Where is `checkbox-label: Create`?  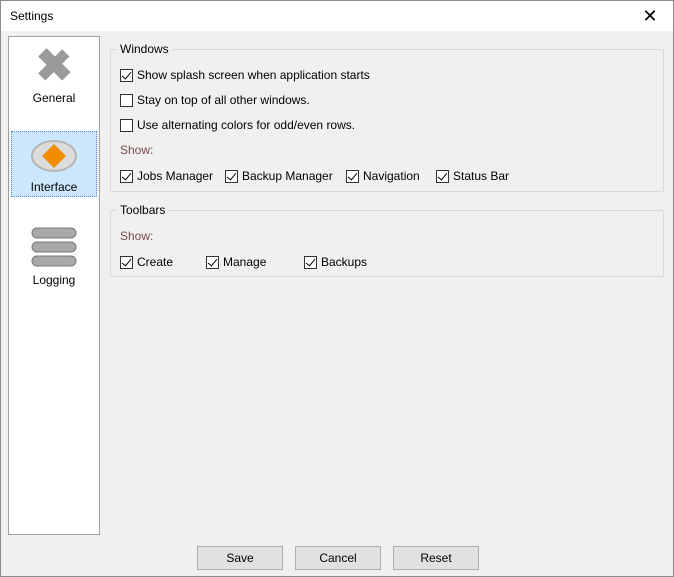
checkbox-label: Create is located at coordinates (155, 262).